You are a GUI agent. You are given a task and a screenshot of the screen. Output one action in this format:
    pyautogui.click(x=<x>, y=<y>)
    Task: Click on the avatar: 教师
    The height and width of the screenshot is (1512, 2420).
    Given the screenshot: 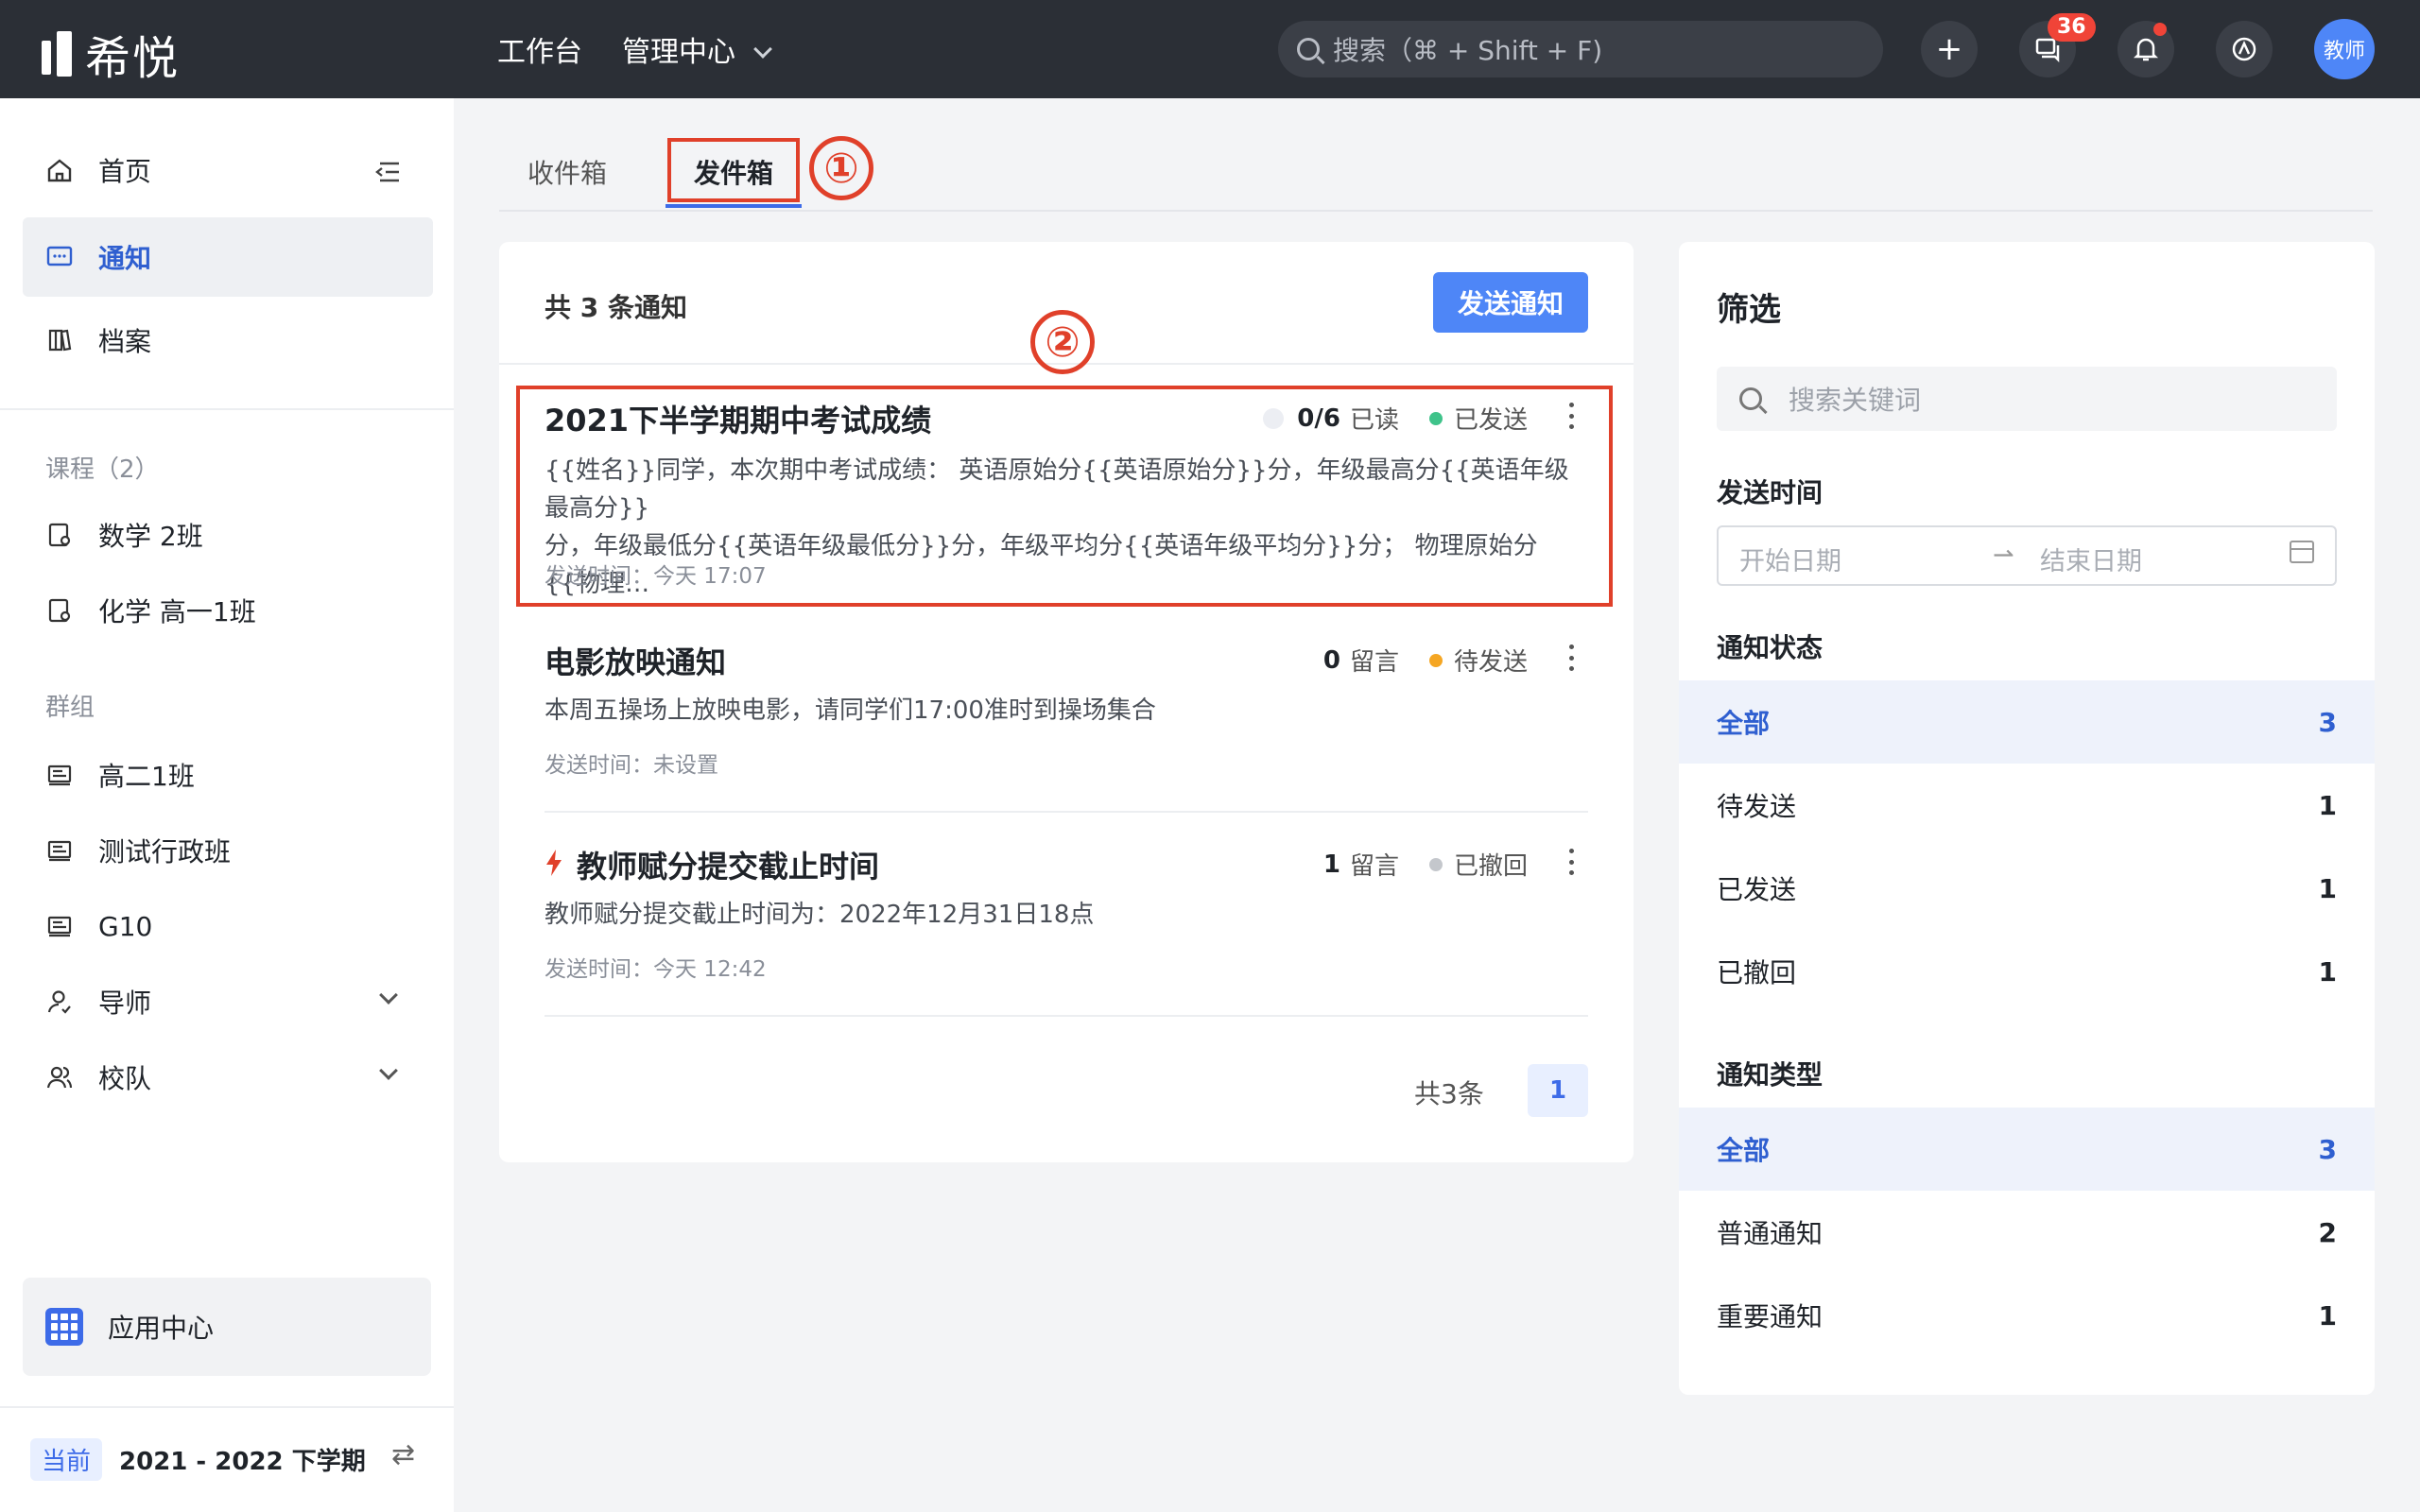 What is the action you would take?
    pyautogui.click(x=2345, y=49)
    